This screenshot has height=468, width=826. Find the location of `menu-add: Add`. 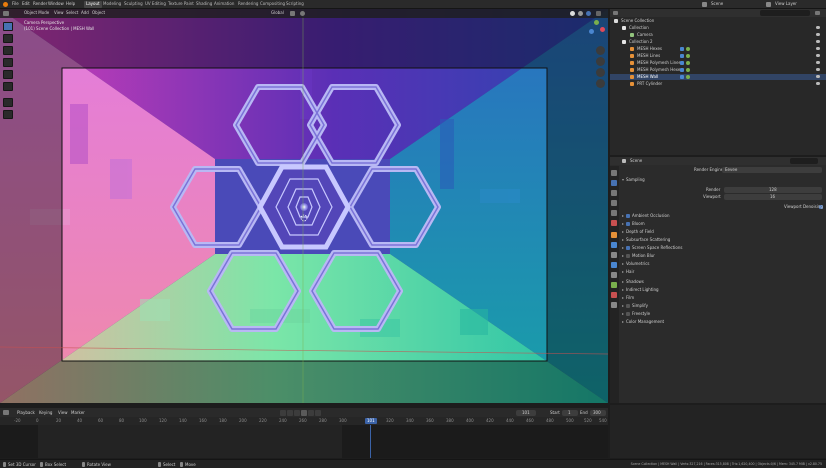

menu-add: Add is located at coordinates (85, 13).